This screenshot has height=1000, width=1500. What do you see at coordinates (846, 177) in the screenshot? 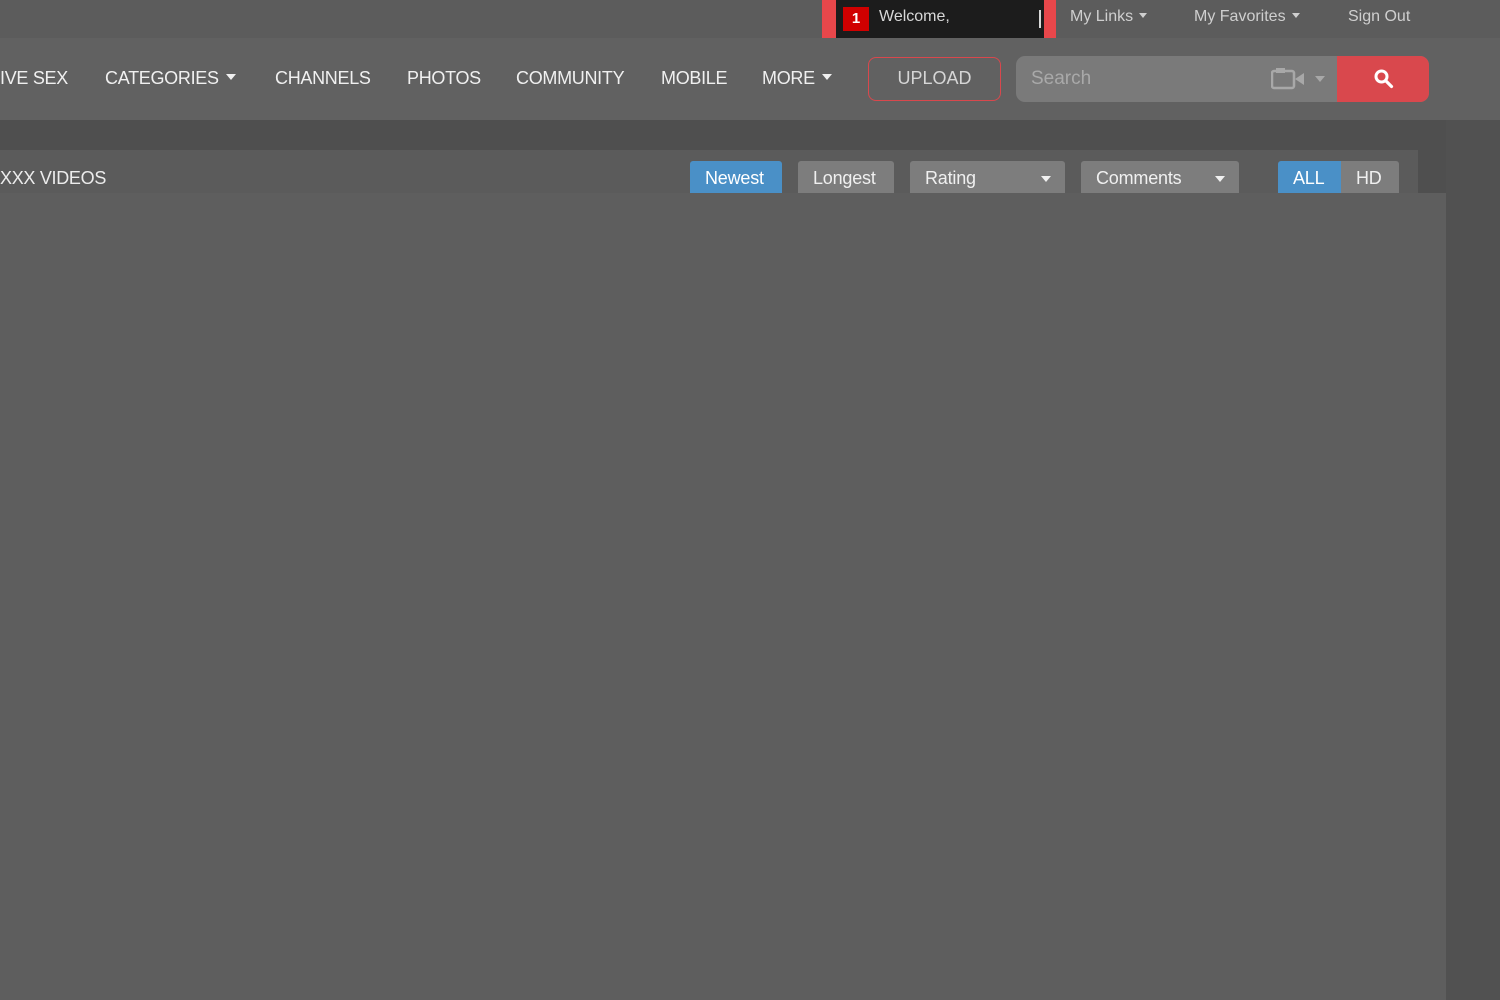
I see `filter-longest-button: Longest` at bounding box center [846, 177].